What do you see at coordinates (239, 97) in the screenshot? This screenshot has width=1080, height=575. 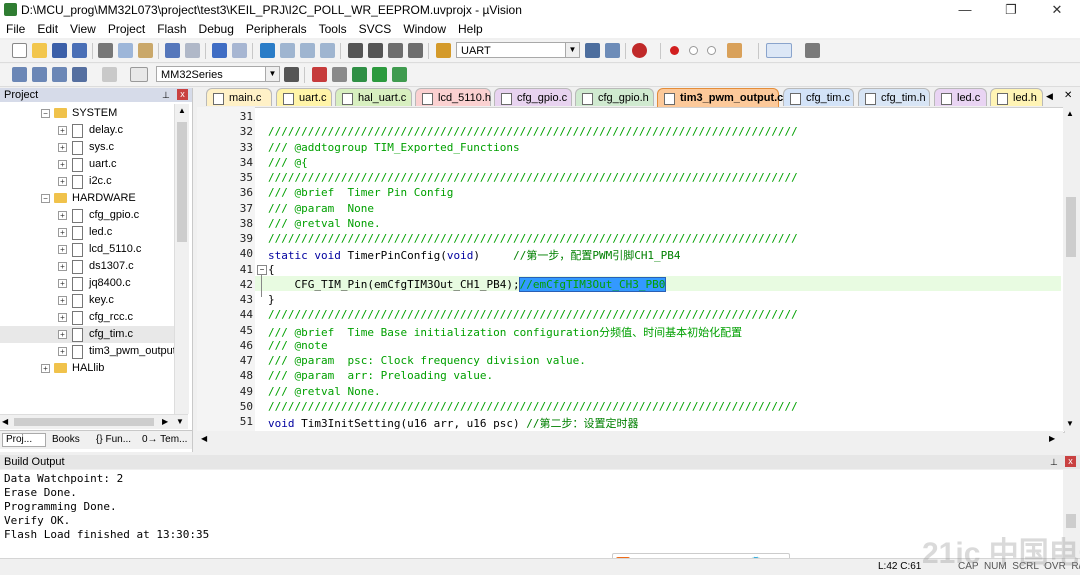 I see `tab-main-c: main.c` at bounding box center [239, 97].